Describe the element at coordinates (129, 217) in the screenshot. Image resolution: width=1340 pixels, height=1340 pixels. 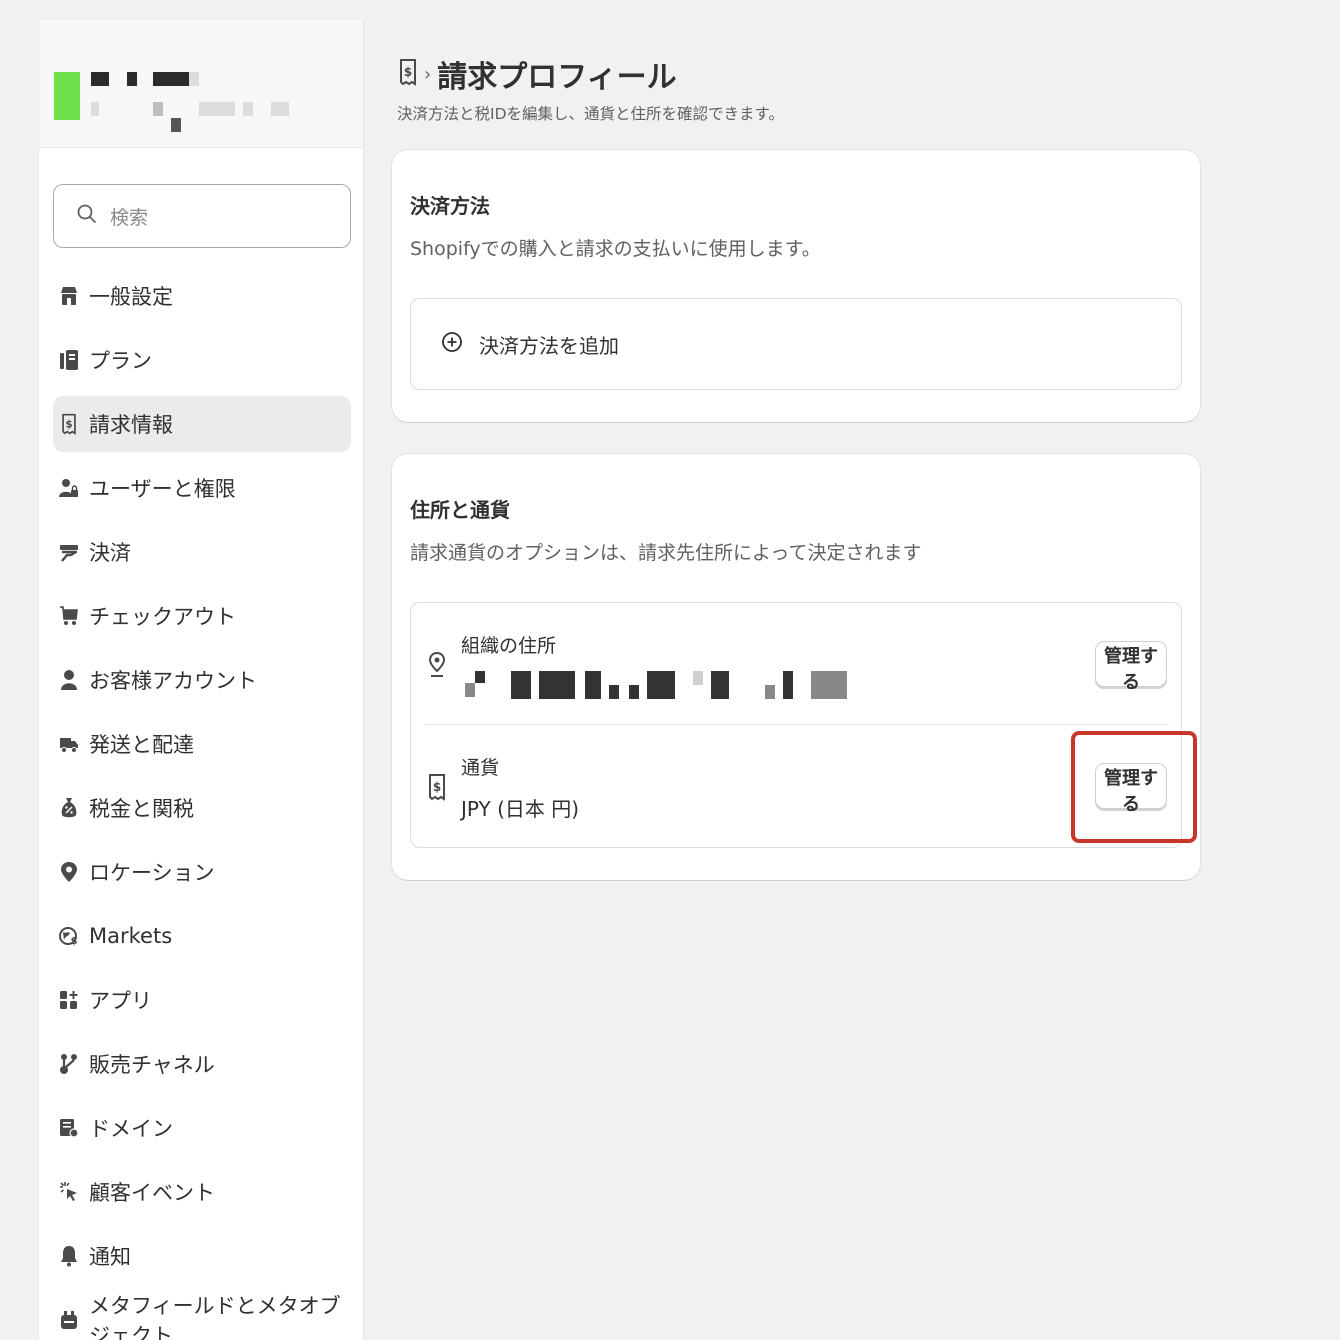
I see `search-placeholder: 検索` at that location.